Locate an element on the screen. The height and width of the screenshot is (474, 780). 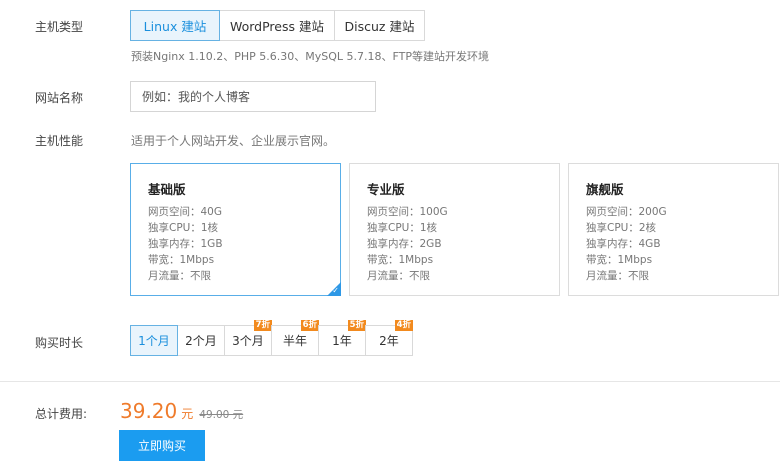
duration-option-label: 半年 is located at coordinates (294, 341).